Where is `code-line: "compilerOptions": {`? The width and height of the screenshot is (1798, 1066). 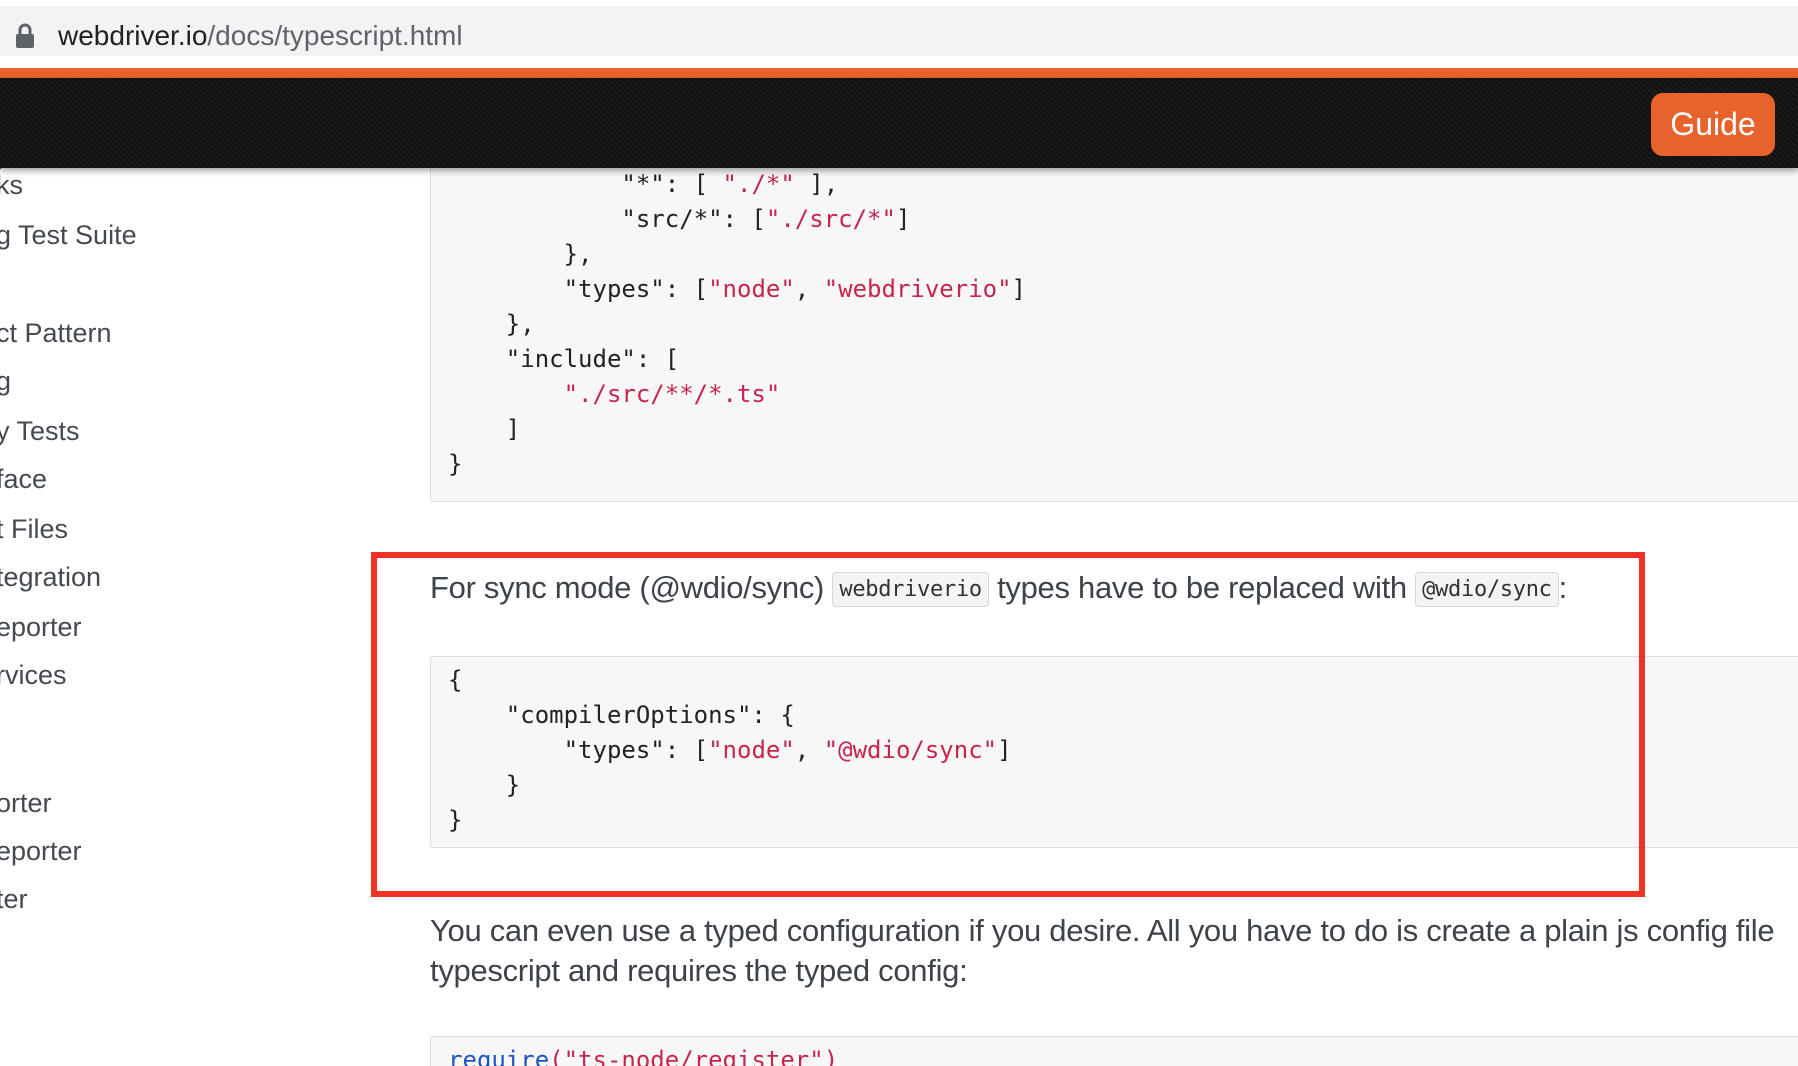
code-line: "compilerOptions": { is located at coordinates (621, 715).